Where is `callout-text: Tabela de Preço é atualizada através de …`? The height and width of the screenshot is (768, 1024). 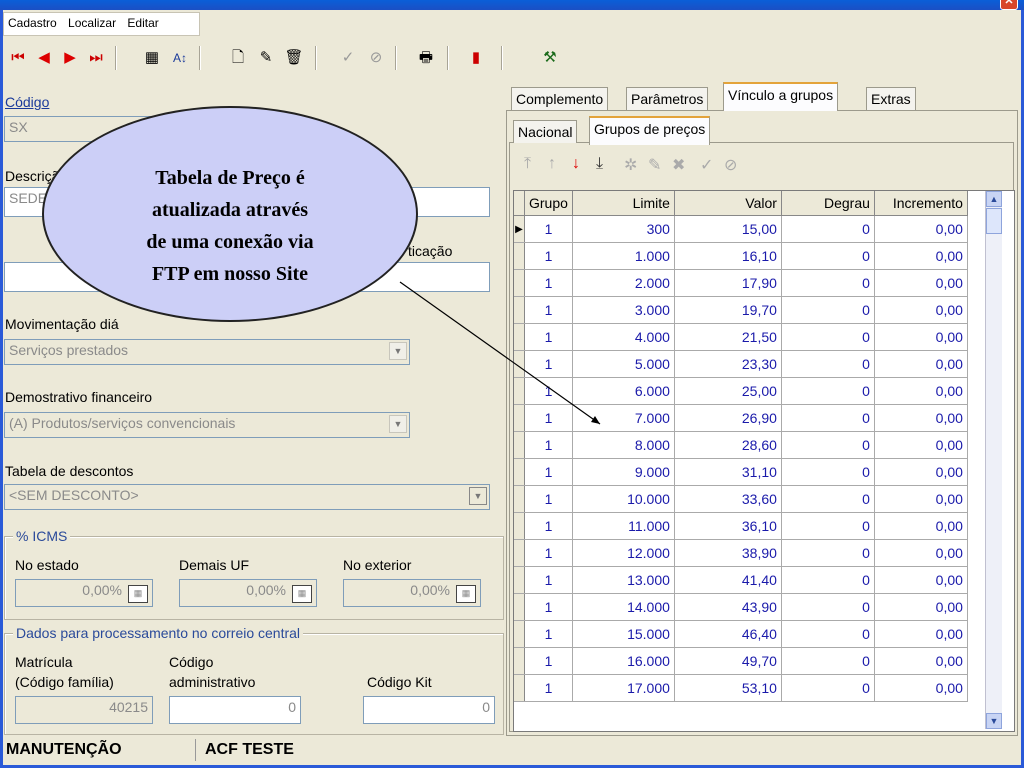 callout-text: Tabela de Preço é atualizada através de … is located at coordinates (230, 226).